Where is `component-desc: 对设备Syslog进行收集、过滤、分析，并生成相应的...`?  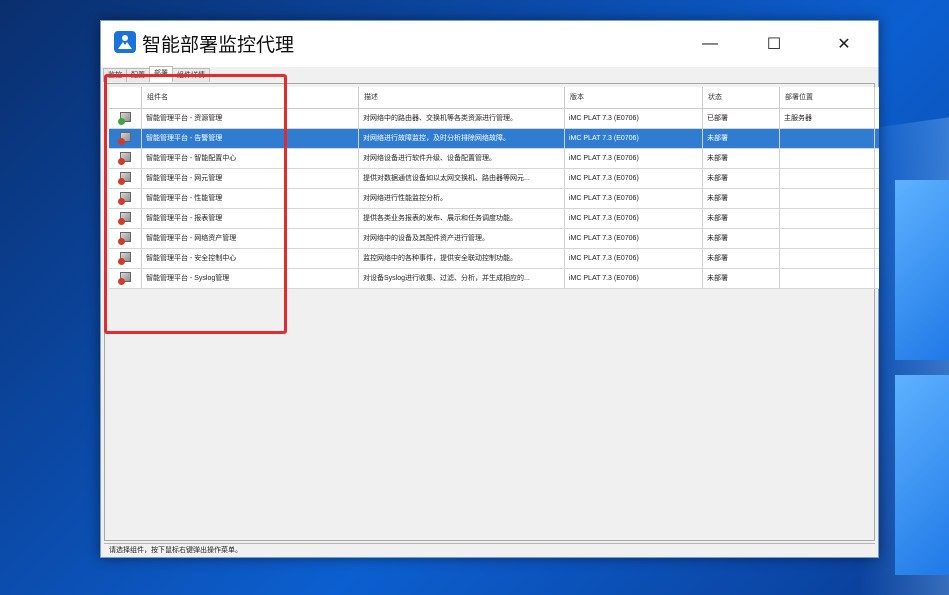
component-desc: 对设备Syslog进行收集、过滤、分析，并生成相应的... is located at coordinates (462, 278).